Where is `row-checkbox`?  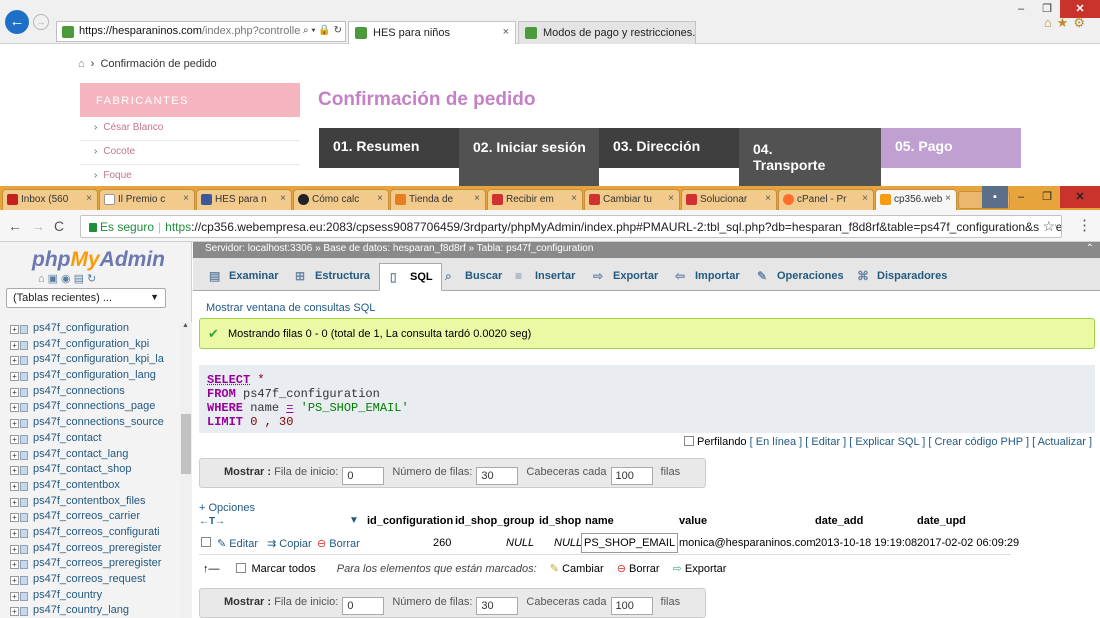 row-checkbox is located at coordinates (206, 542).